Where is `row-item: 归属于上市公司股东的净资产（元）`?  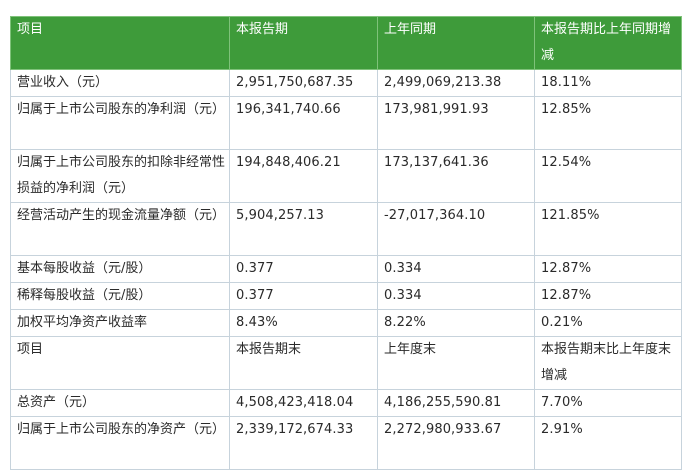
row-item: 归属于上市公司股东的净资产（元） is located at coordinates (120, 443).